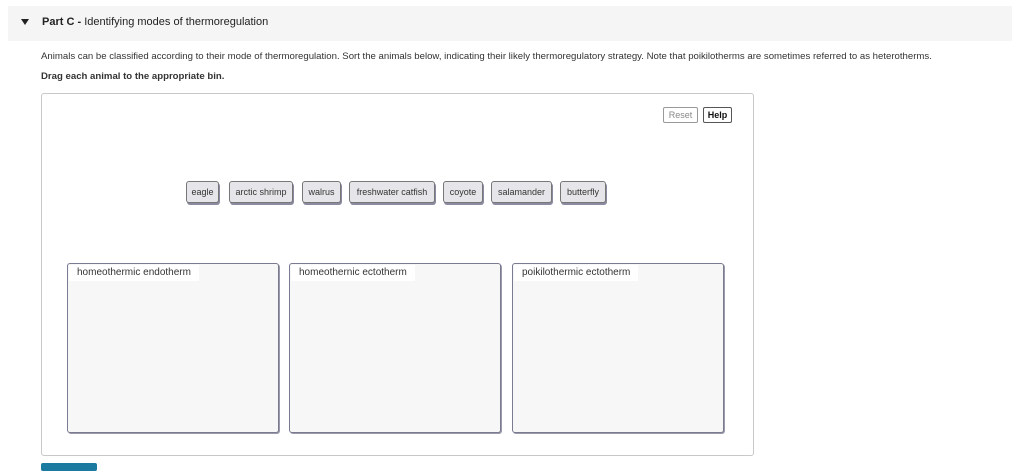 This screenshot has width=1024, height=471. I want to click on animal-chip-freshwater-catfish: freshwater catfish, so click(392, 192).